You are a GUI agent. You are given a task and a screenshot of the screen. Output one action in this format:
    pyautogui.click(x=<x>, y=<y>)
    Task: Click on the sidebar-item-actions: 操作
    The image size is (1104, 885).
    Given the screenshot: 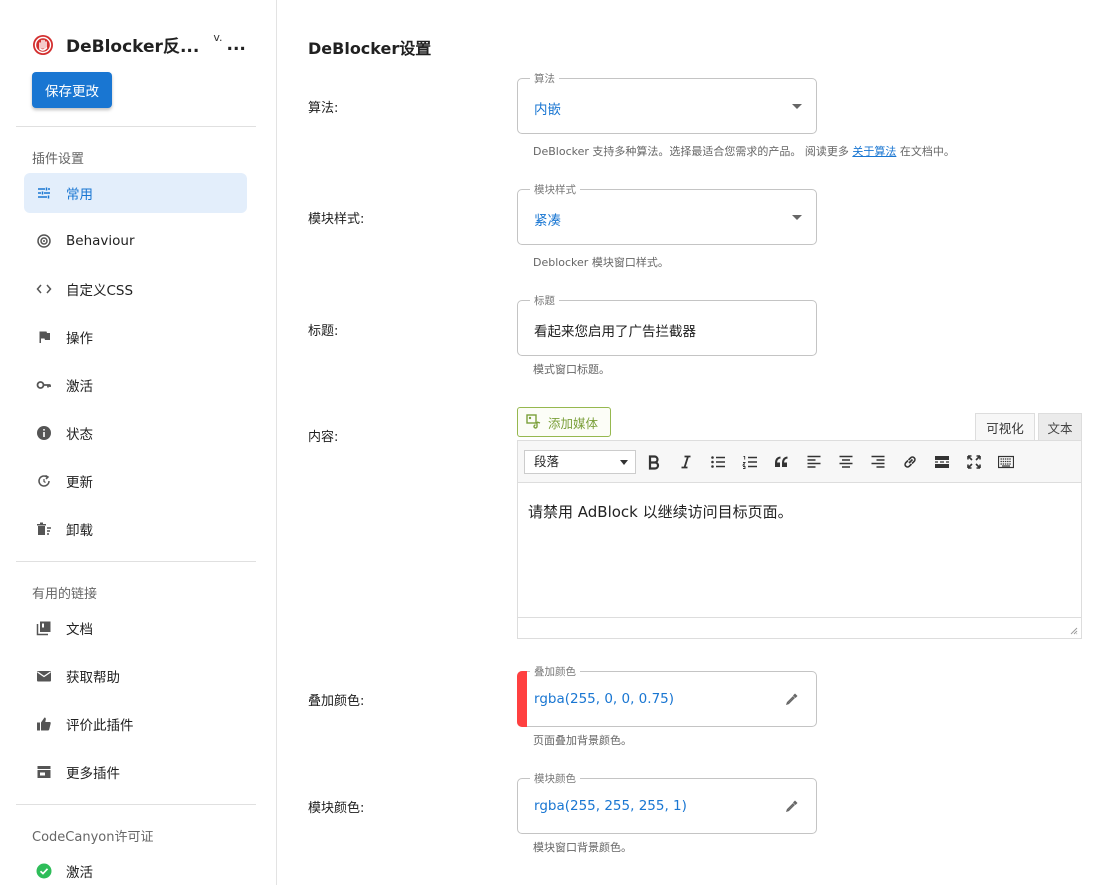 What is the action you would take?
    pyautogui.click(x=135, y=337)
    